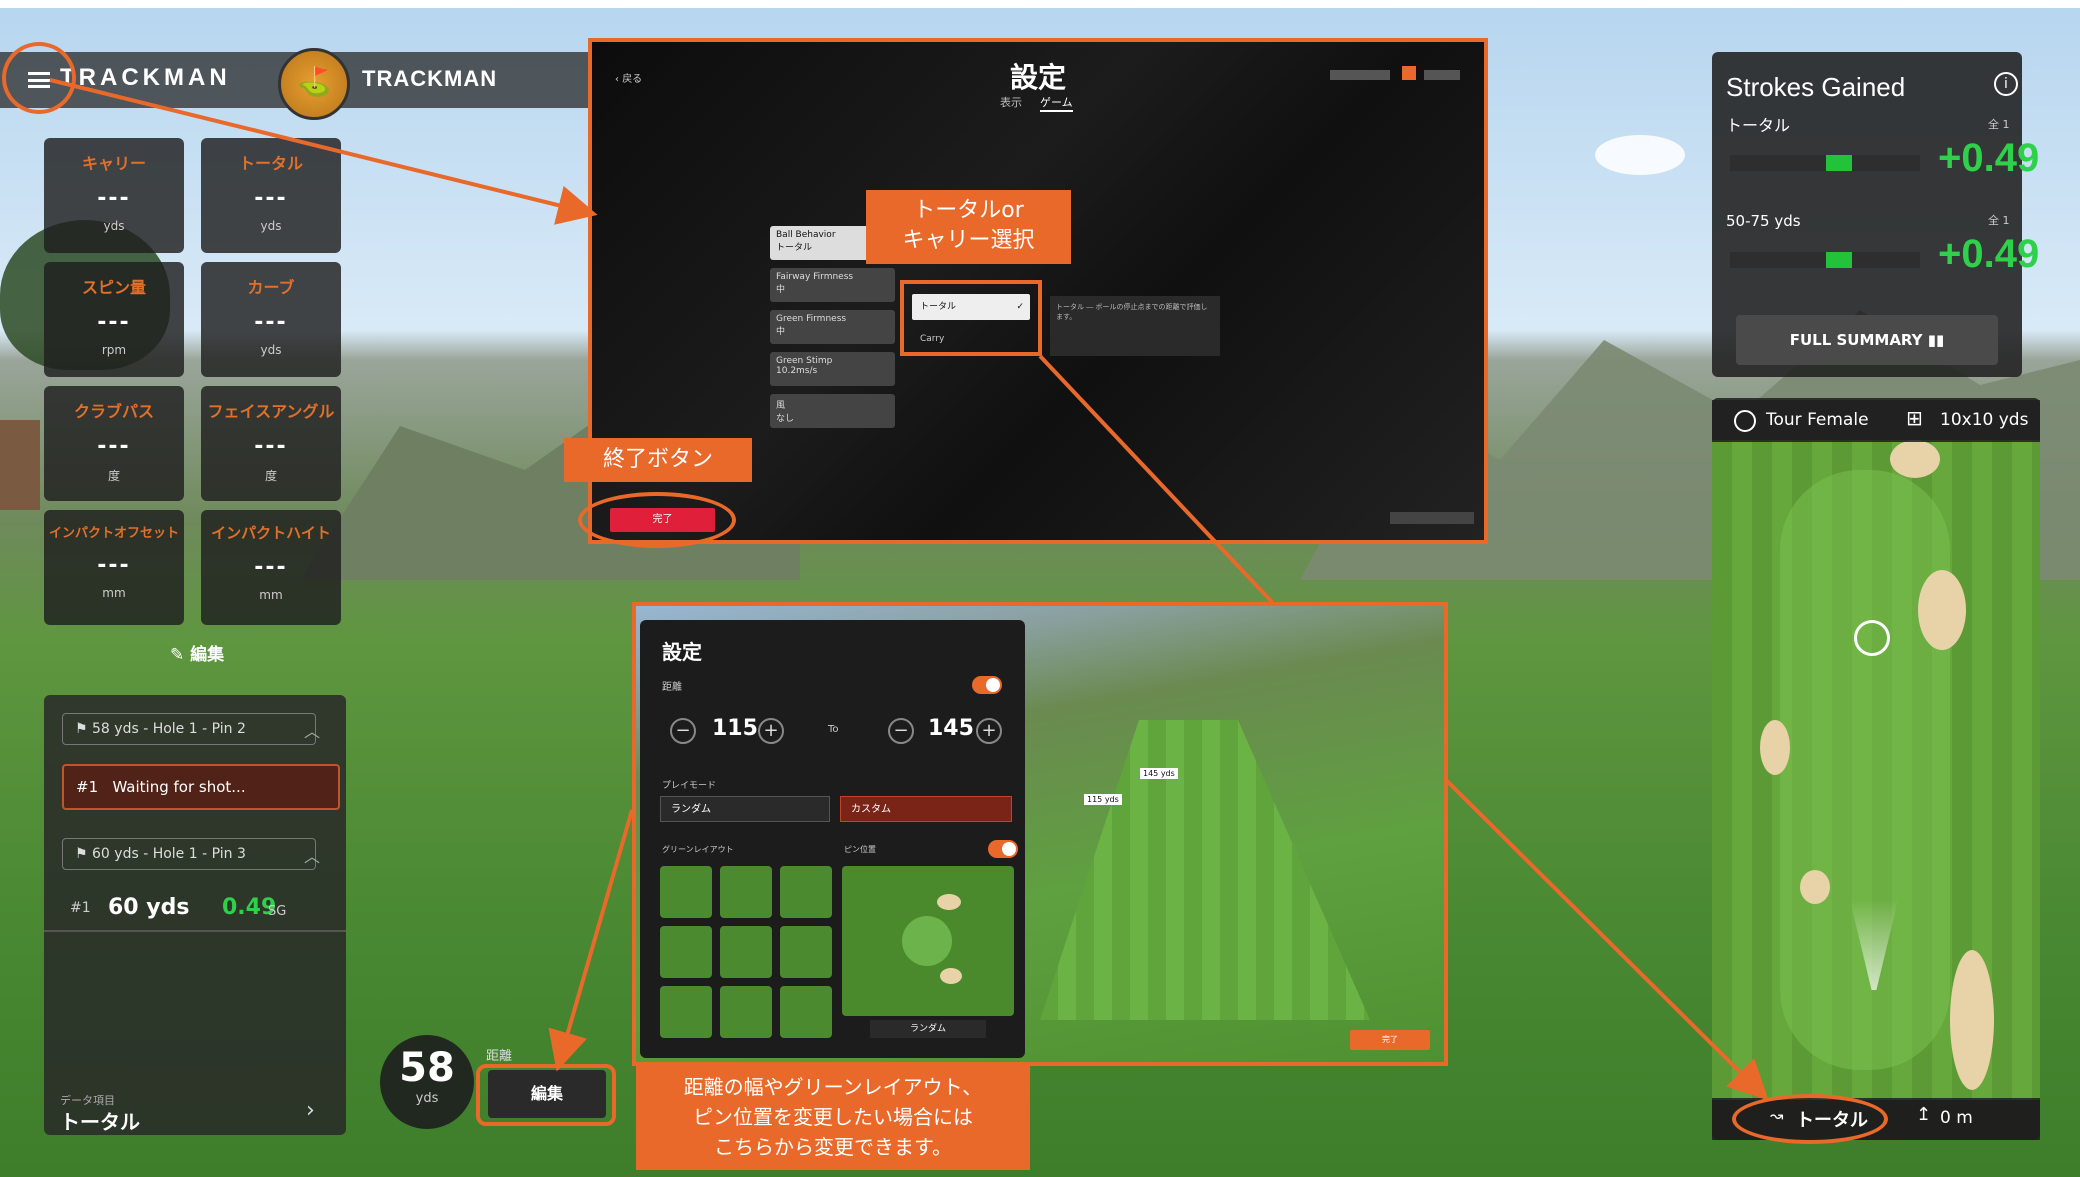 The image size is (2080, 1177). Describe the element at coordinates (1606, 939) in the screenshot. I see `arrow-panel-to-map` at that location.